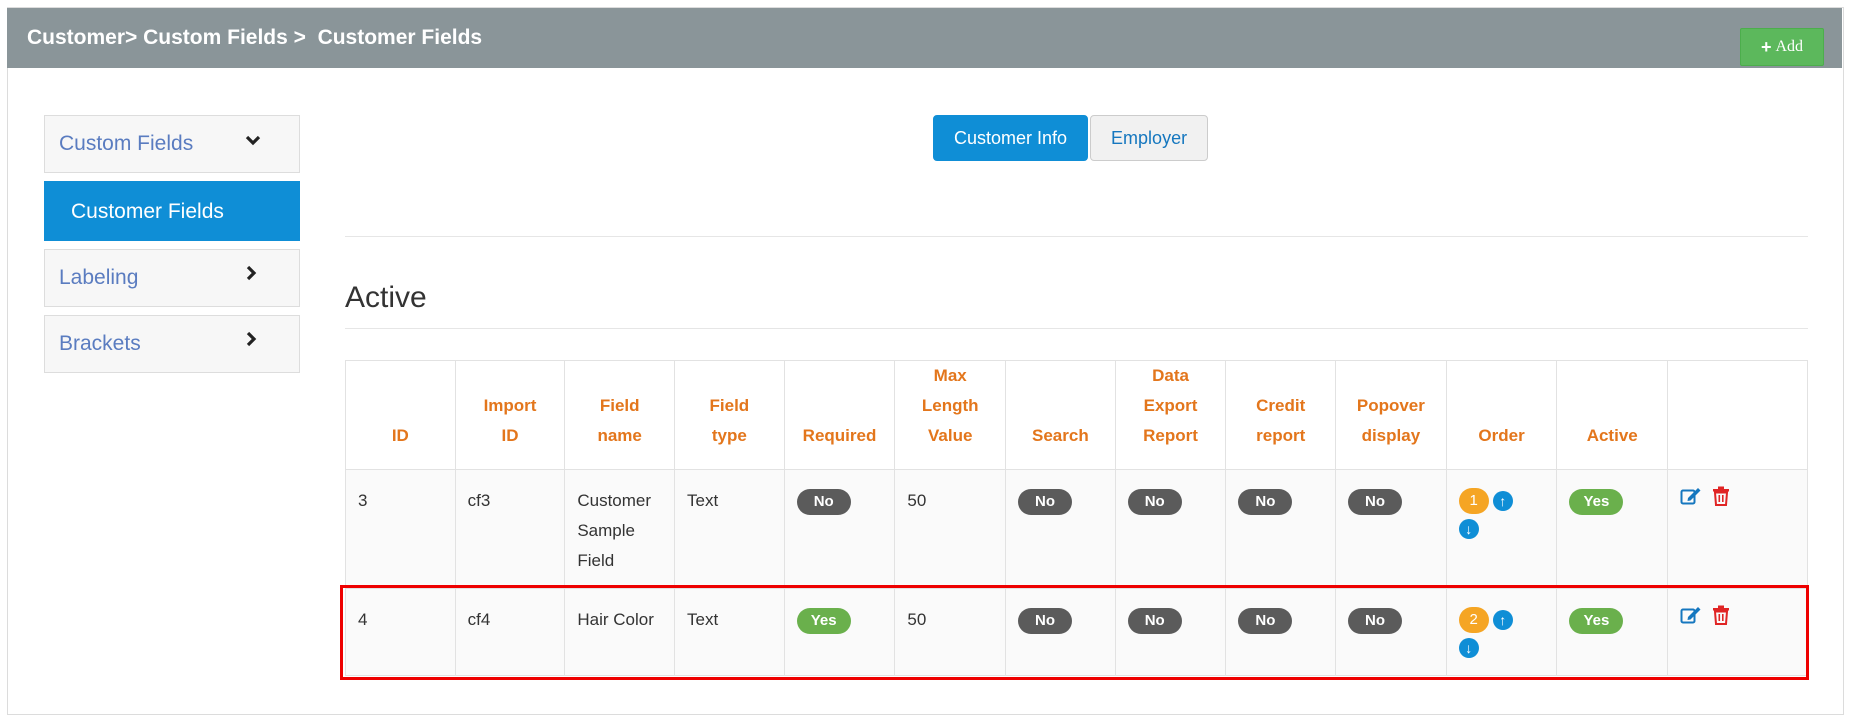 This screenshot has width=1849, height=715. I want to click on add-button-label: Add, so click(1789, 46).